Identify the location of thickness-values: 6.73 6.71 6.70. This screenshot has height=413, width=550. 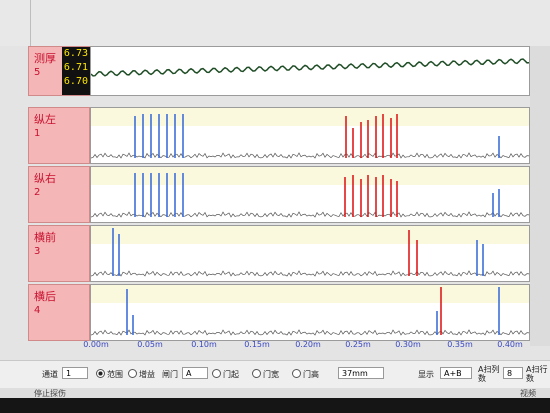
(76, 71).